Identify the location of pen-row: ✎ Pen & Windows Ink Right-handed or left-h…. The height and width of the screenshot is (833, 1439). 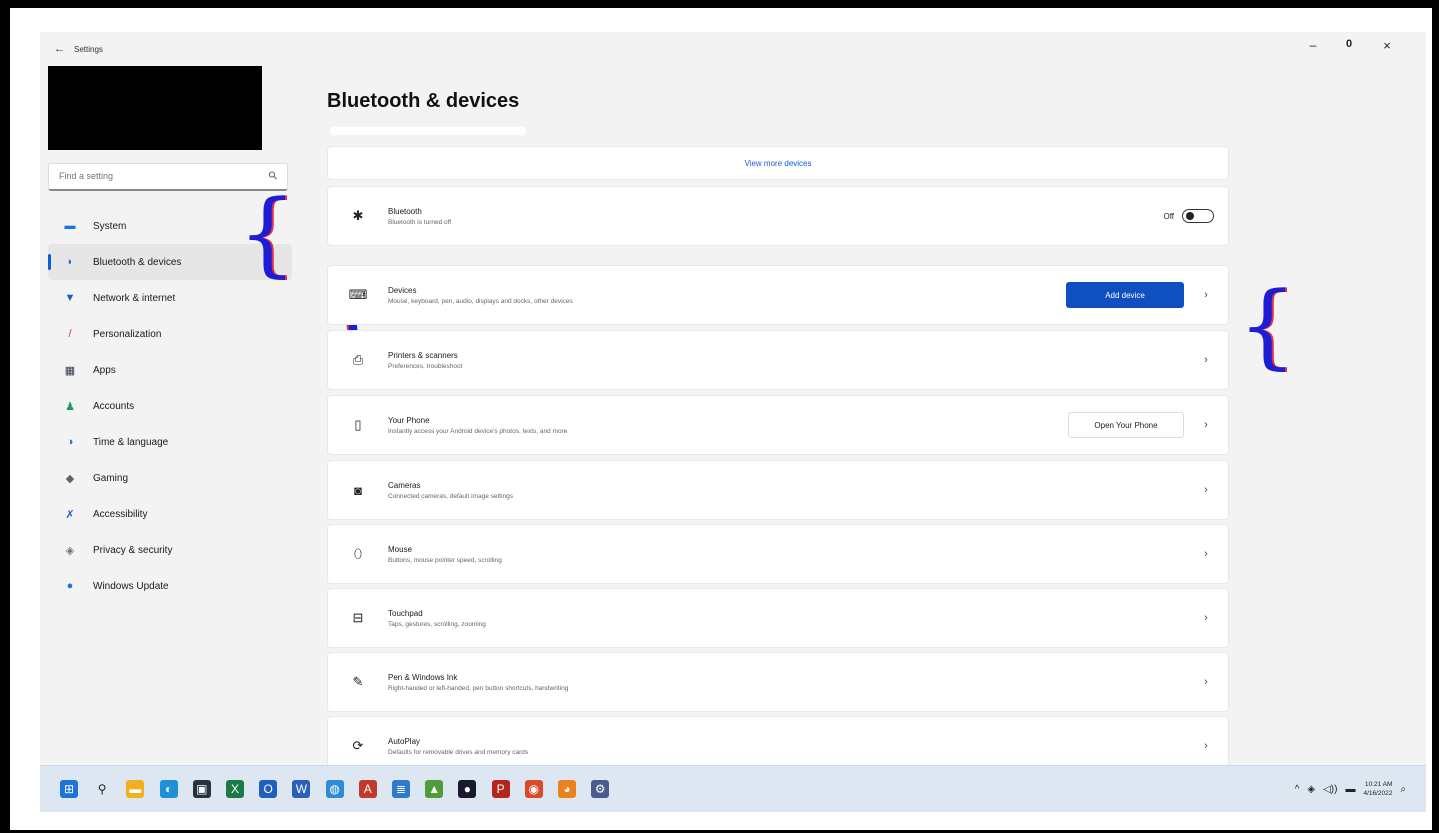
(778, 682).